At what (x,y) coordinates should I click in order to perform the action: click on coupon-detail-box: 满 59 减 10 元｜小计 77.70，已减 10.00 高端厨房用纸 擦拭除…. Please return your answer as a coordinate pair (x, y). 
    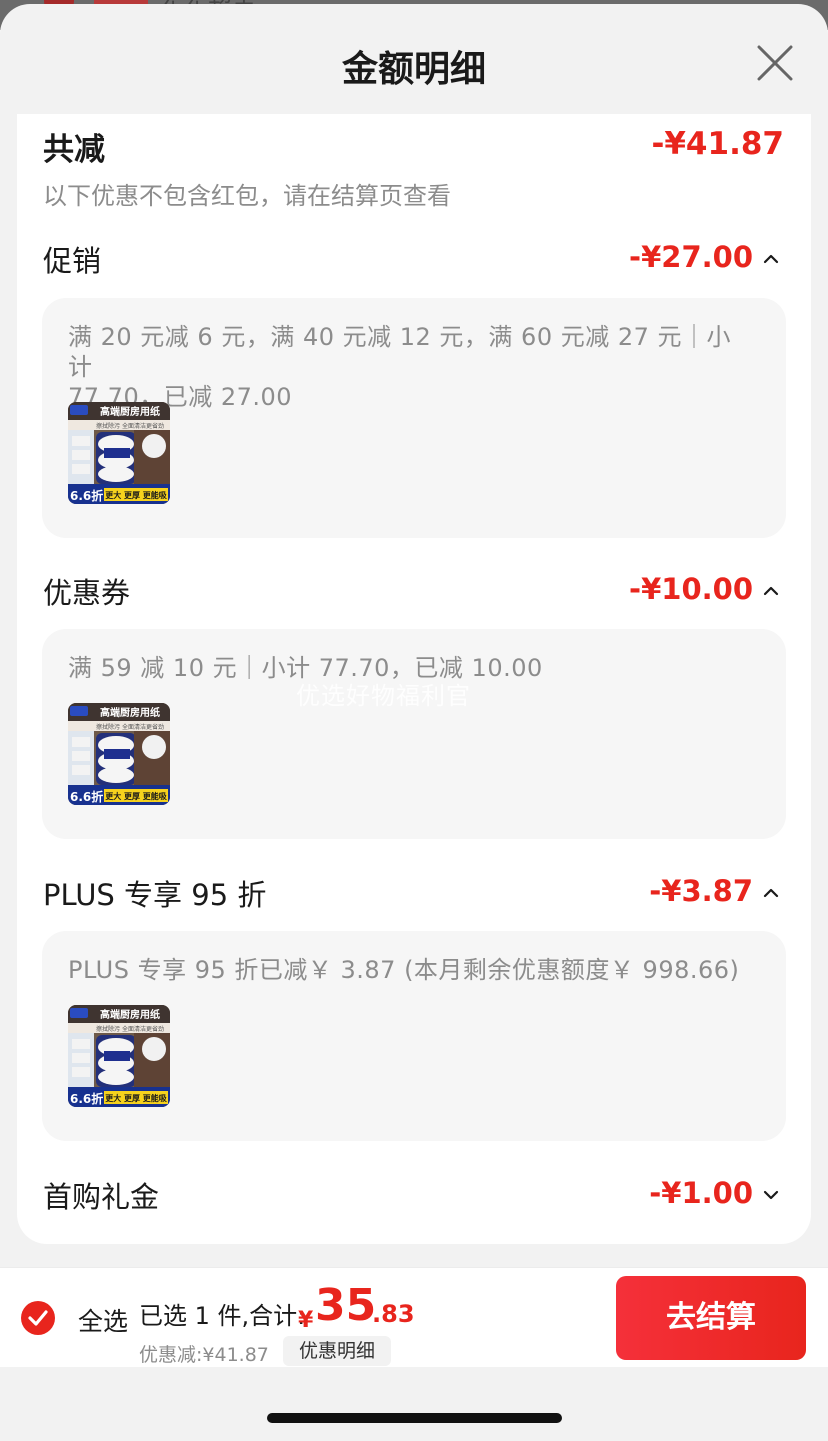
    Looking at the image, I should click on (414, 734).